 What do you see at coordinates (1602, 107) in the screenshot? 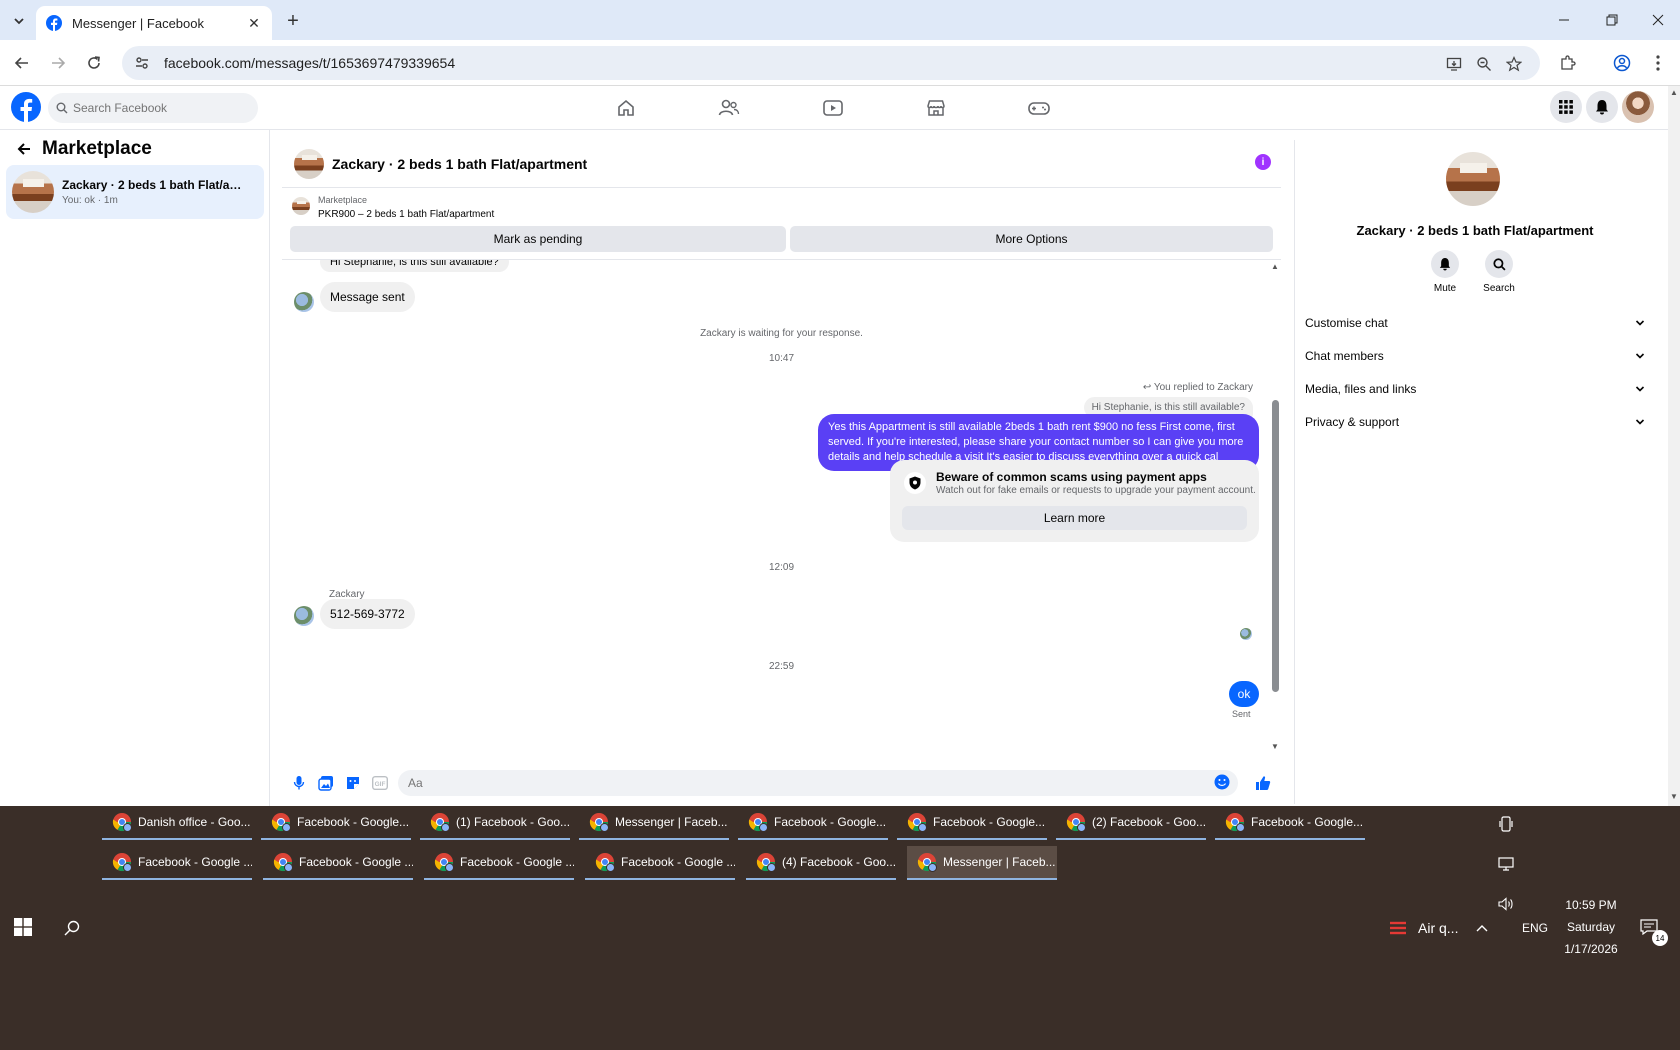
I see `notifications-bell-icon` at bounding box center [1602, 107].